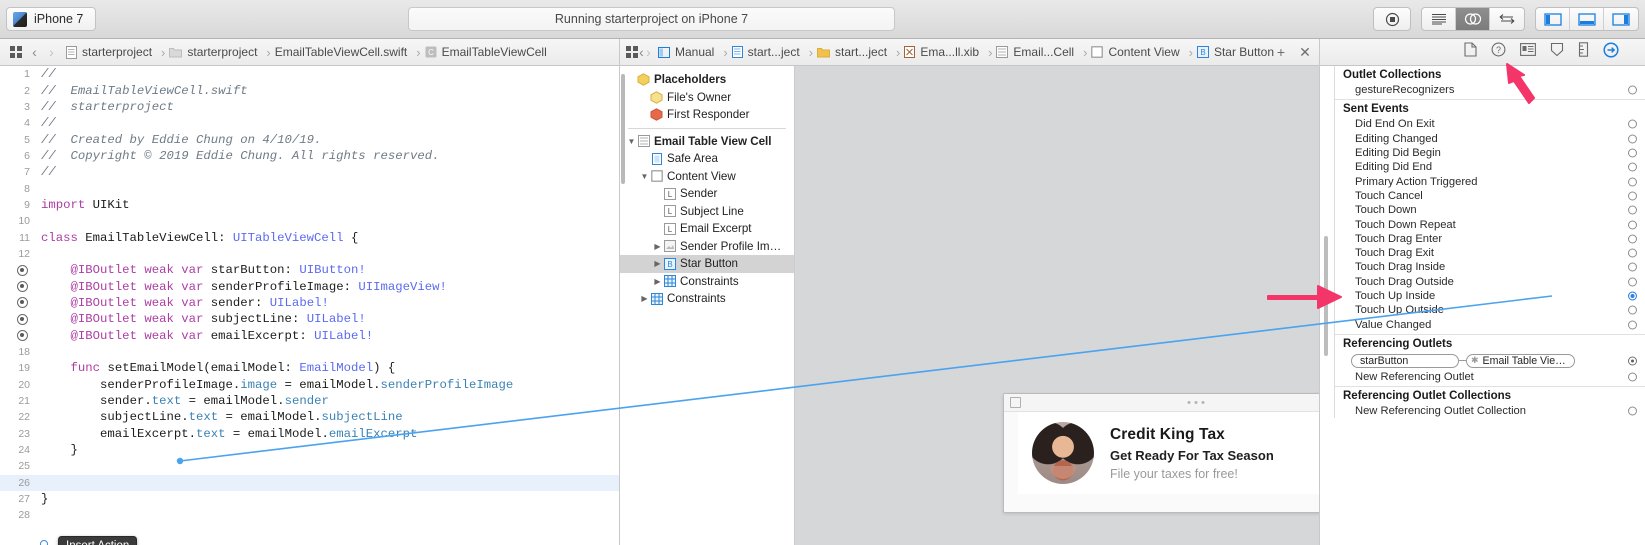 The image size is (1645, 545). I want to click on assistant-editor-button, so click(1473, 19).